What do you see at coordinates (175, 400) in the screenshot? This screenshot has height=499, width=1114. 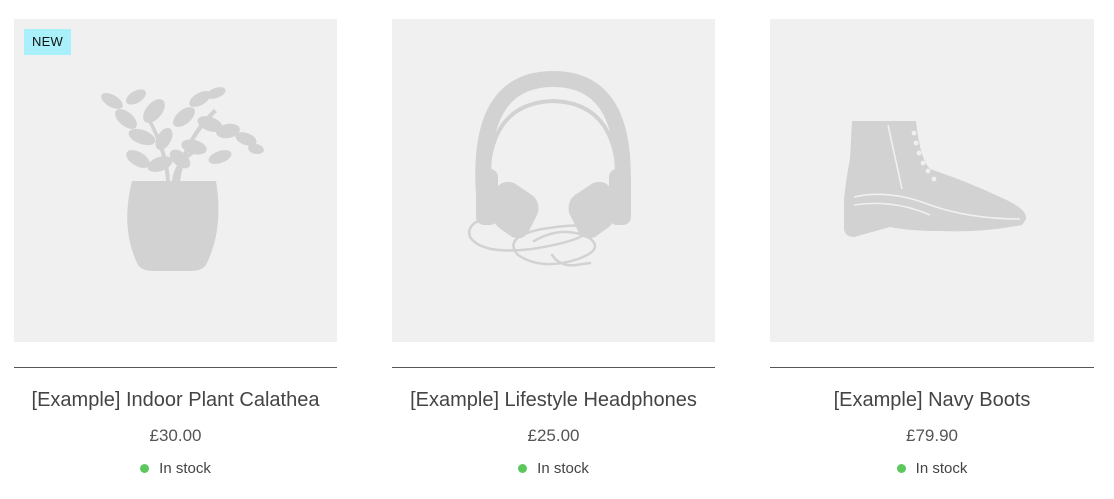 I see `product-title: [Example] Indoor Plant Calathea` at bounding box center [175, 400].